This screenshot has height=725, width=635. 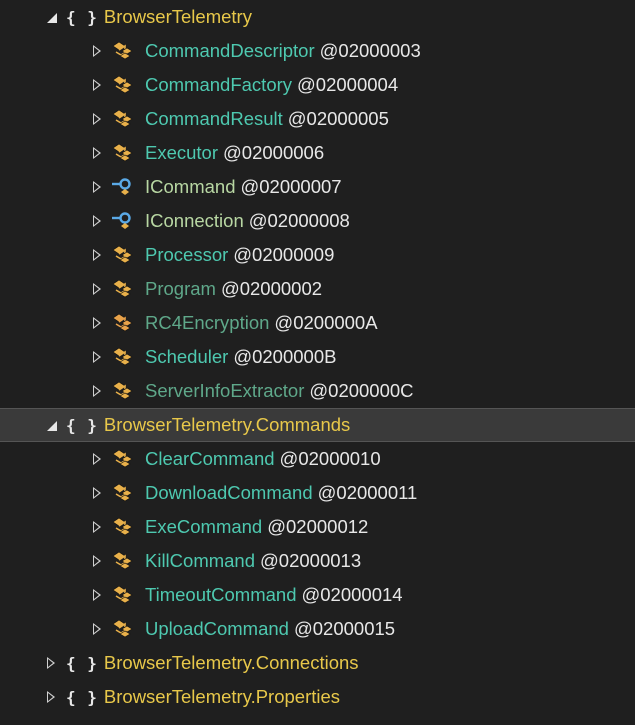 I want to click on type-name-label: CommandDescriptor, so click(x=230, y=50).